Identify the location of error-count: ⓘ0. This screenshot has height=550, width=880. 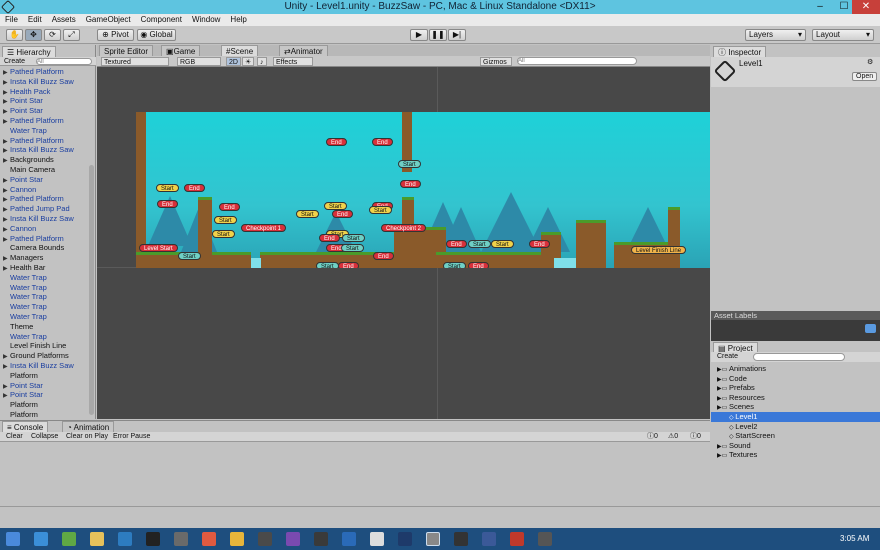
(695, 437).